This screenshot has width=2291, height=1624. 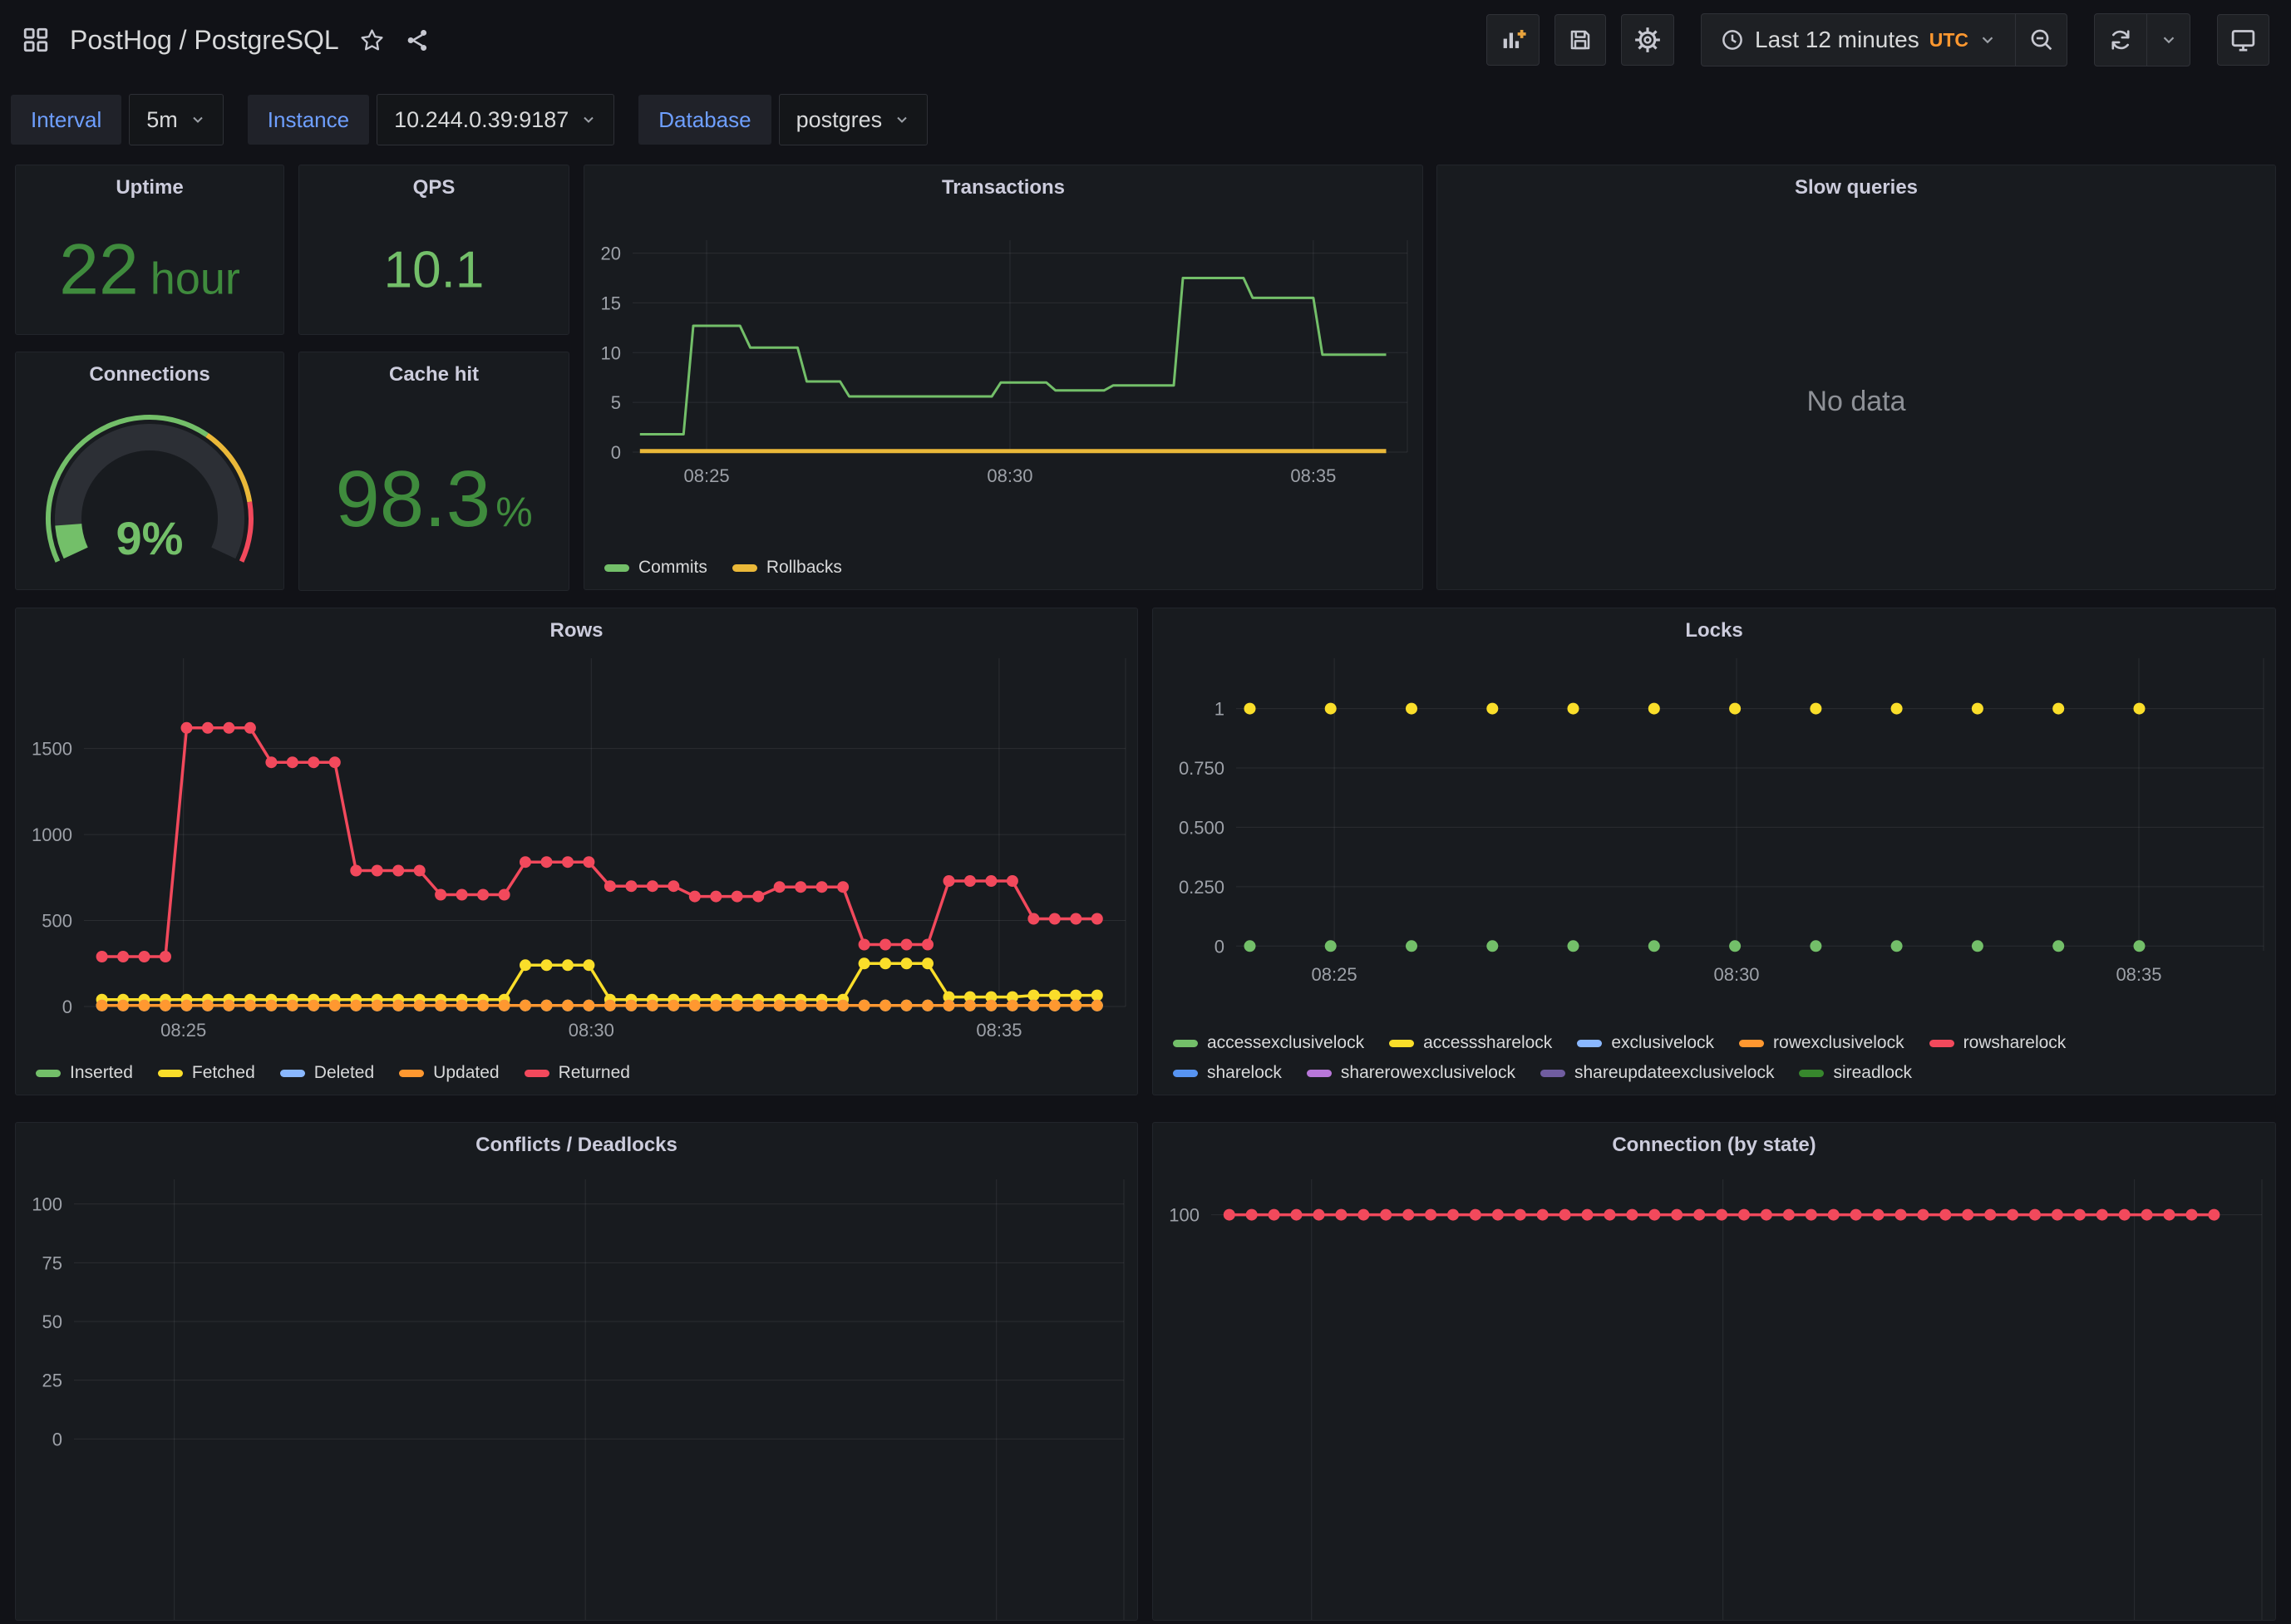 I want to click on rows-chart: 0 500 1000 1500 08:25 08:30 08:35, so click(x=576, y=851).